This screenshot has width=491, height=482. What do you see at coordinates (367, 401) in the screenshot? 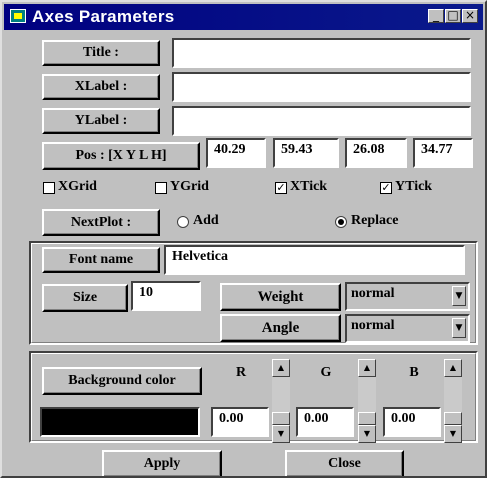
I see `g-scrollbar: ▲ ▼` at bounding box center [367, 401].